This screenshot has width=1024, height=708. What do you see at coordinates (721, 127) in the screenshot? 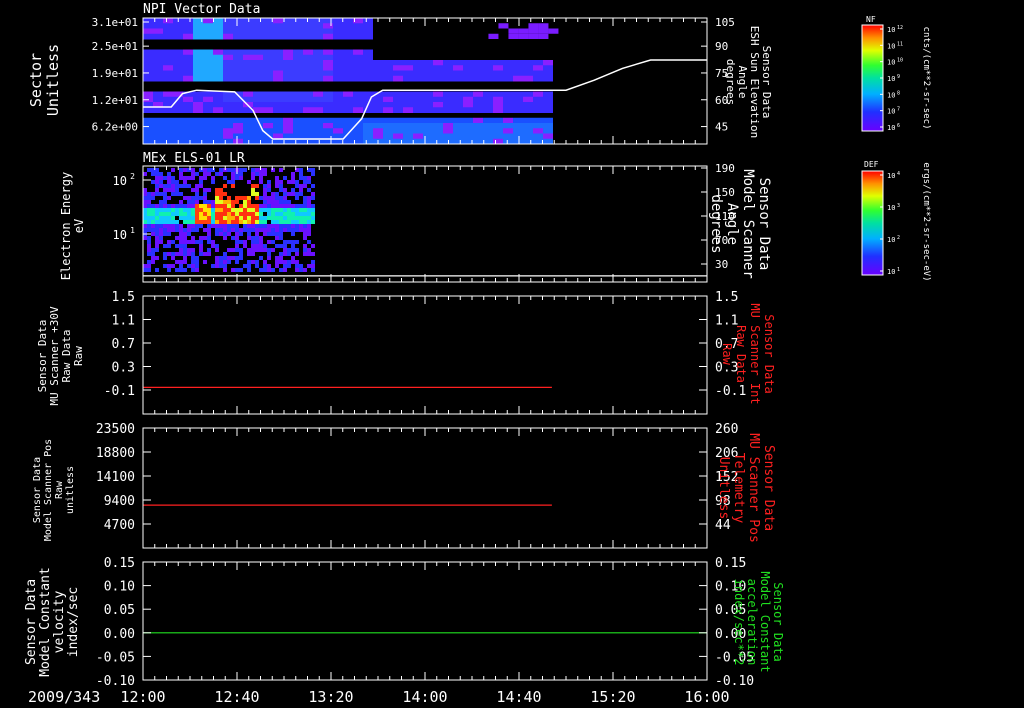
I see `y-tick-label-right: 45` at bounding box center [721, 127].